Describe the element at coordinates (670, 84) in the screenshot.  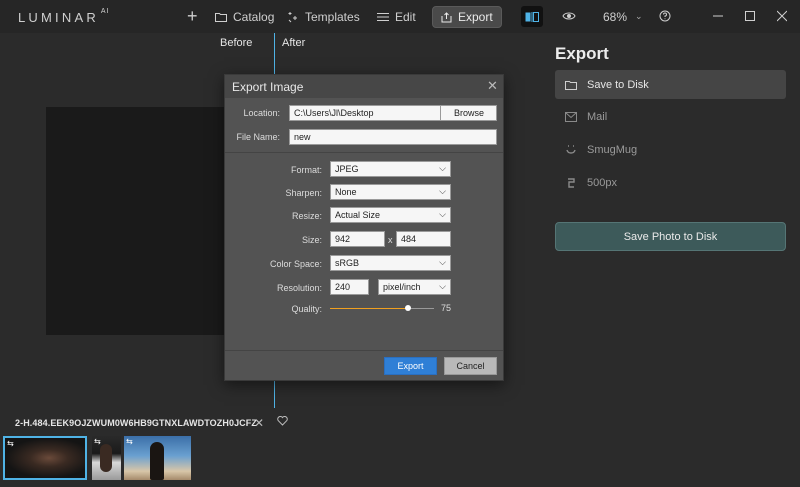
I see `export-save-to-disk: Save to Disk` at that location.